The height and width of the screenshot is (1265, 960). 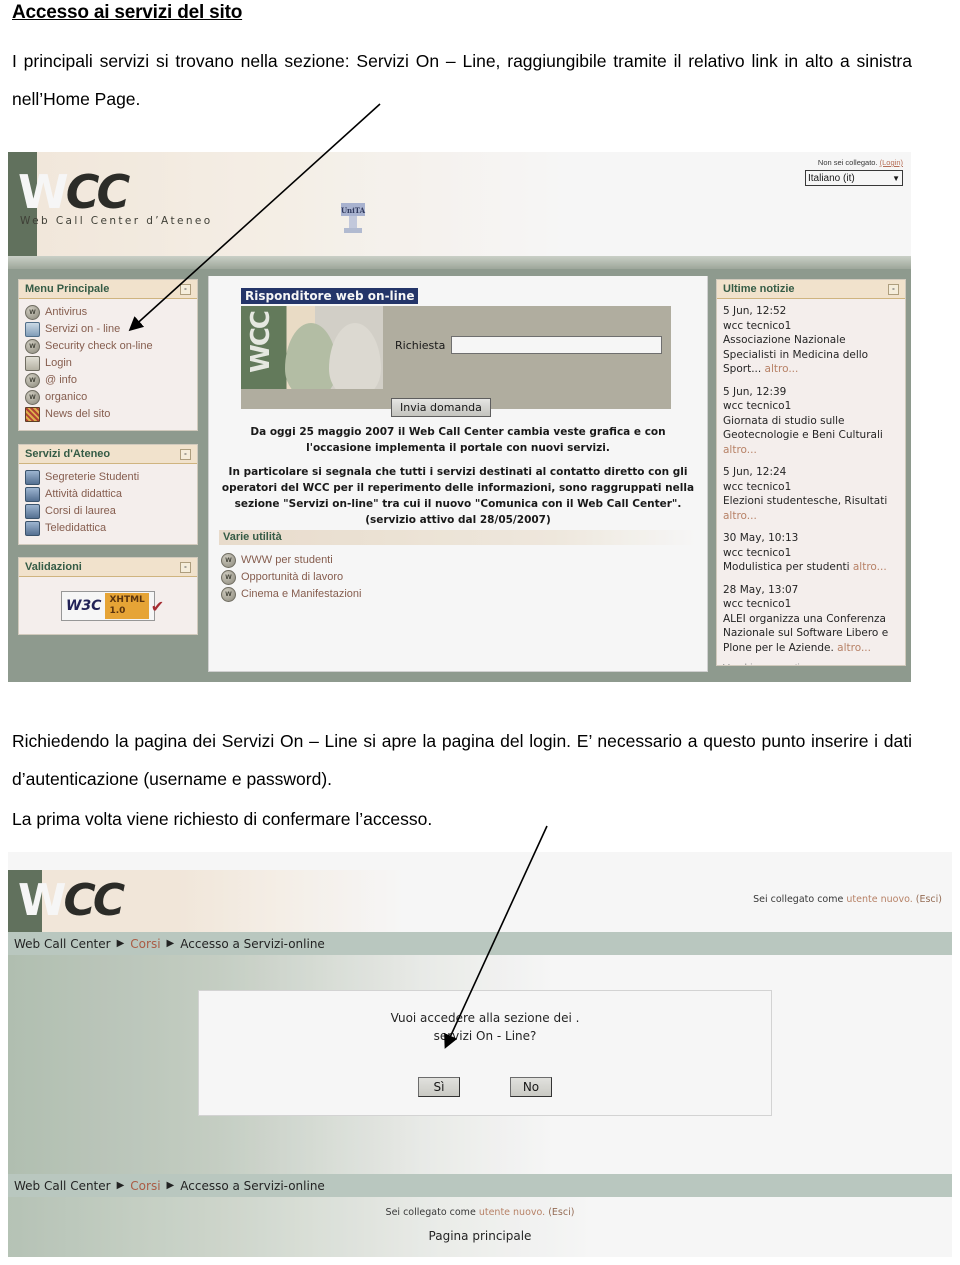 I want to click on breadcrumb-current: Accesso a Servizi-online, so click(x=252, y=943).